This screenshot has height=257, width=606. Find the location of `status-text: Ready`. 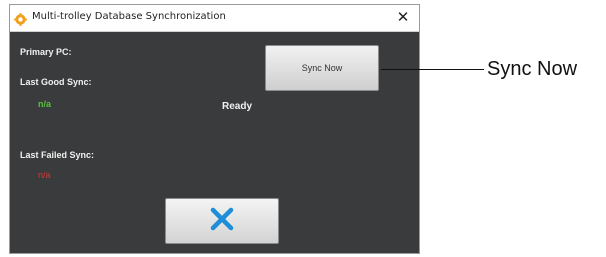

status-text: Ready is located at coordinates (237, 106).